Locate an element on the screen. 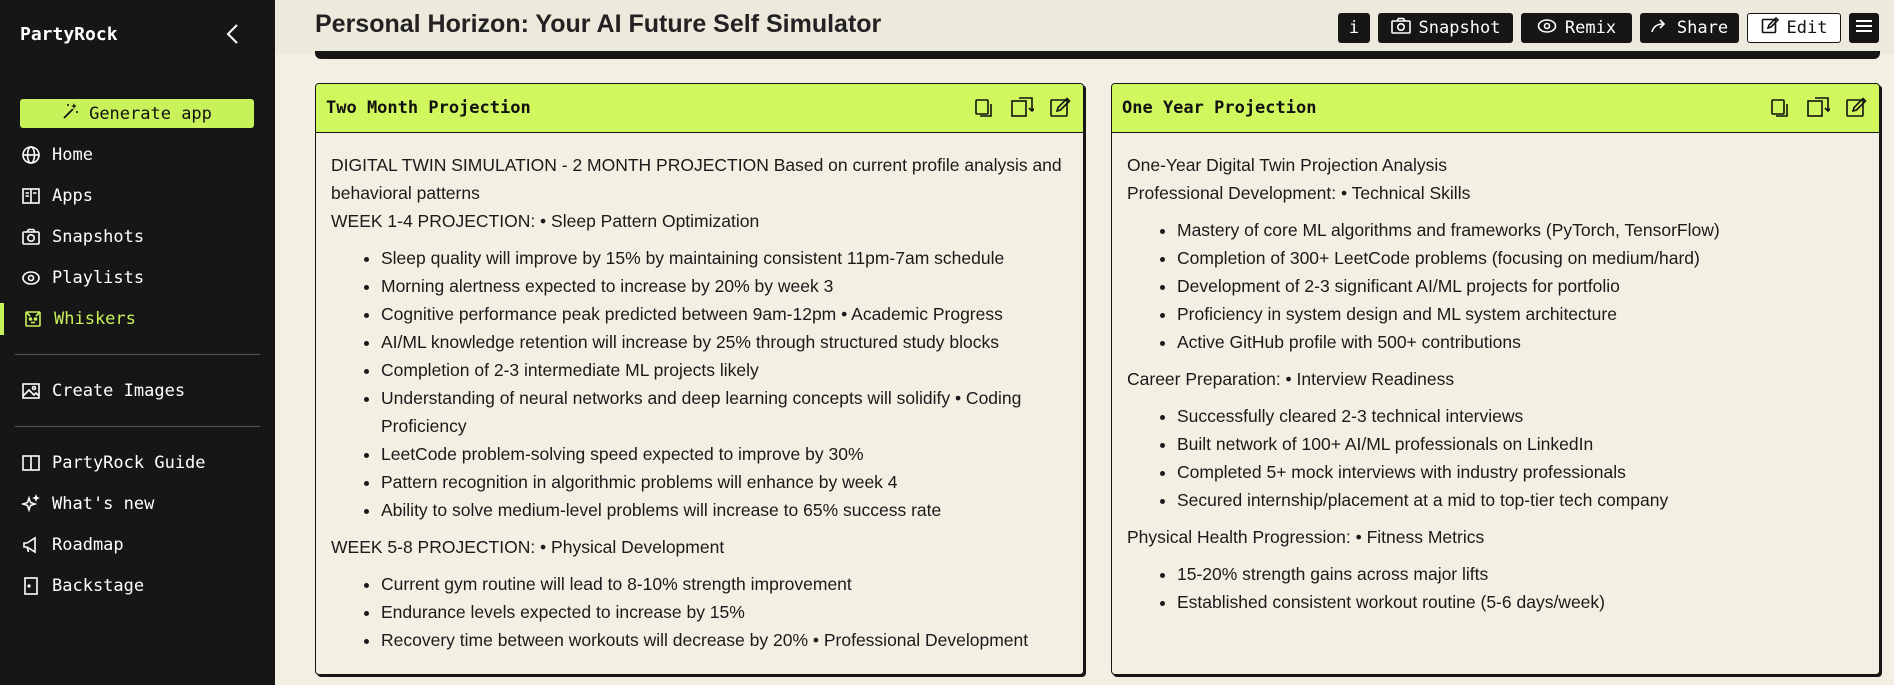 The image size is (1894, 685). chevron-left-icon is located at coordinates (233, 34).